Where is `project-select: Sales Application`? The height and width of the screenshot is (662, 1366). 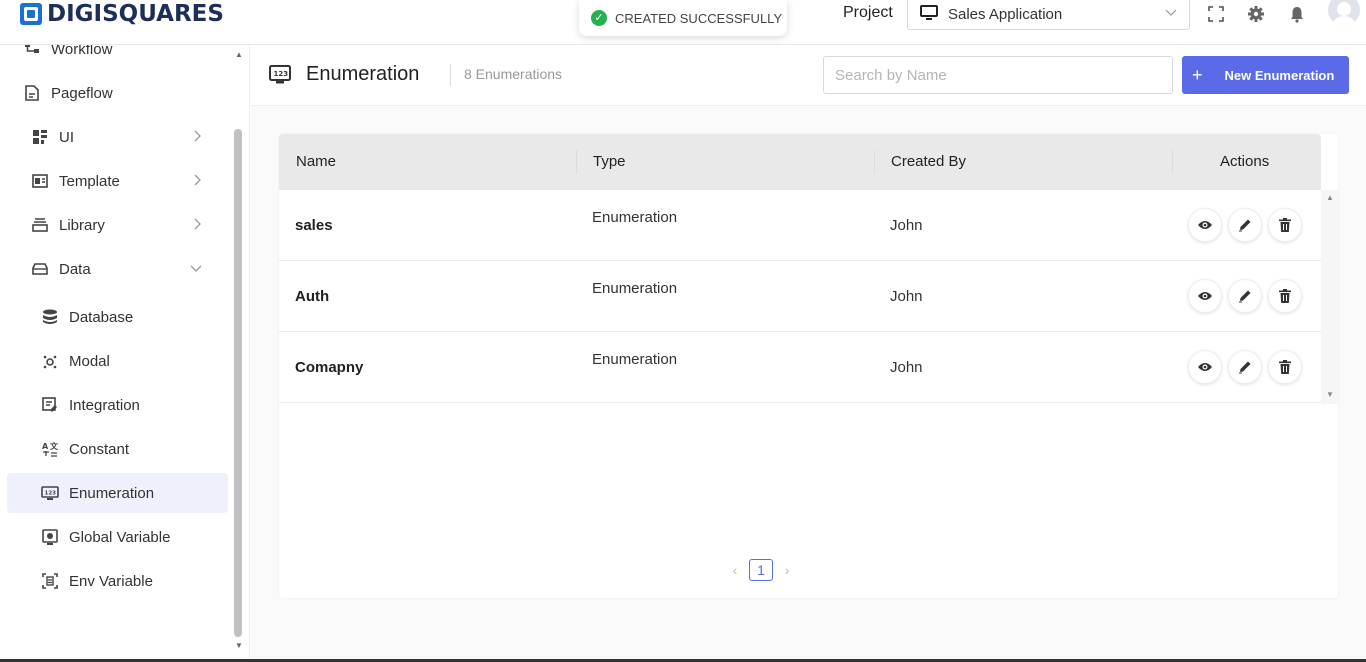 project-select: Sales Application is located at coordinates (1048, 15).